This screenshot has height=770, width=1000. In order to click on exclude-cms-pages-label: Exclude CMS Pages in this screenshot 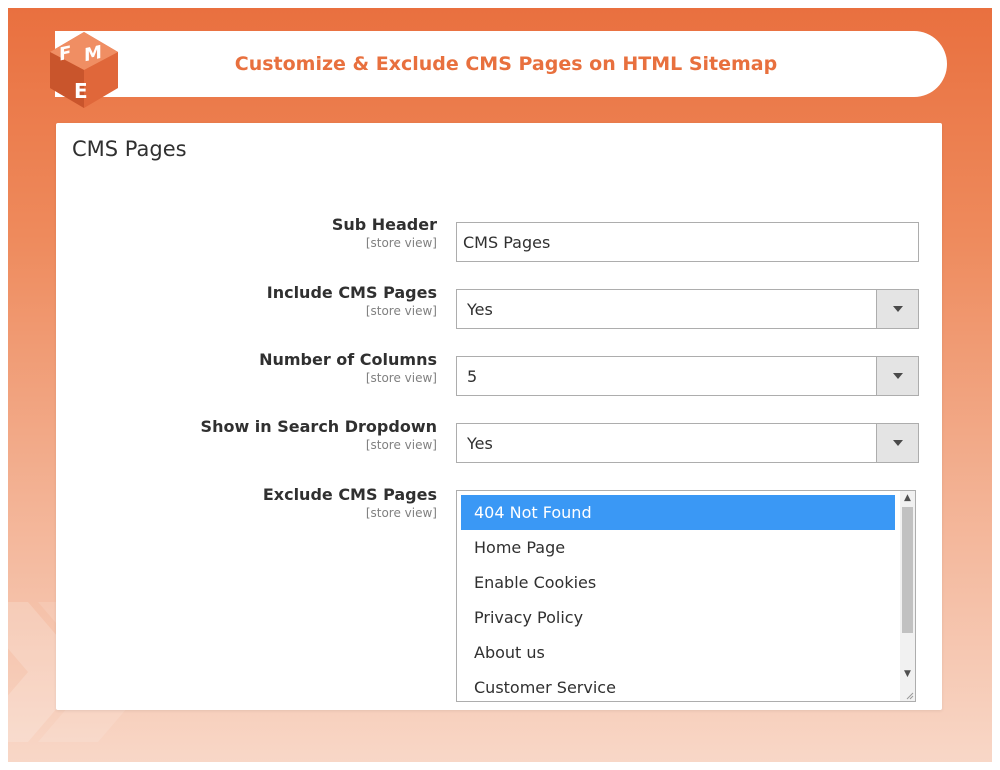, I will do `click(349, 494)`.